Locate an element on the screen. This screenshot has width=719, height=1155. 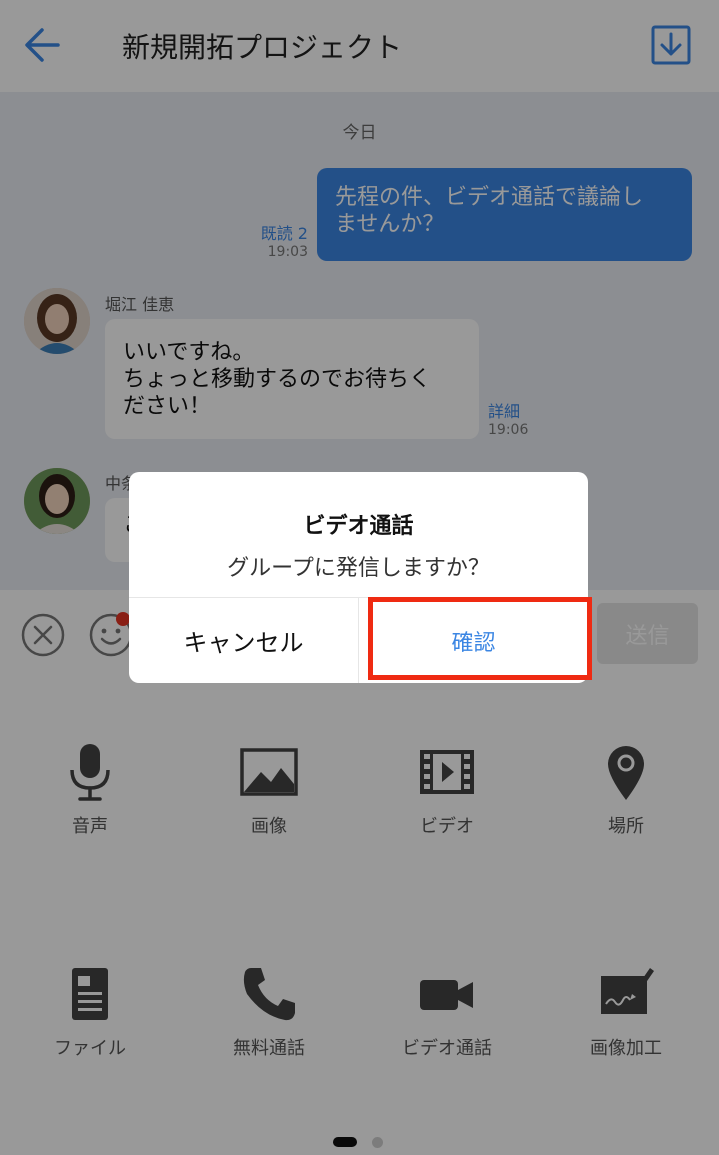
confirm-button: 確認 is located at coordinates (473, 640).